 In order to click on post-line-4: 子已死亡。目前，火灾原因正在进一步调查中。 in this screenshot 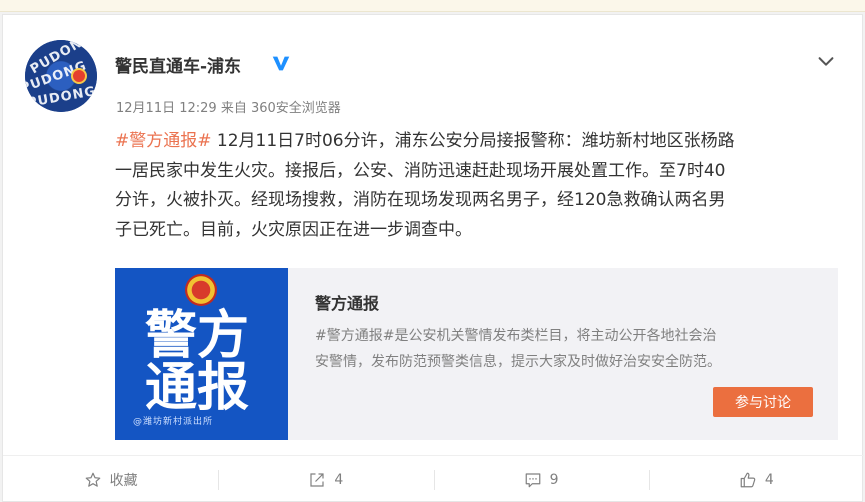, I will do `click(293, 229)`.